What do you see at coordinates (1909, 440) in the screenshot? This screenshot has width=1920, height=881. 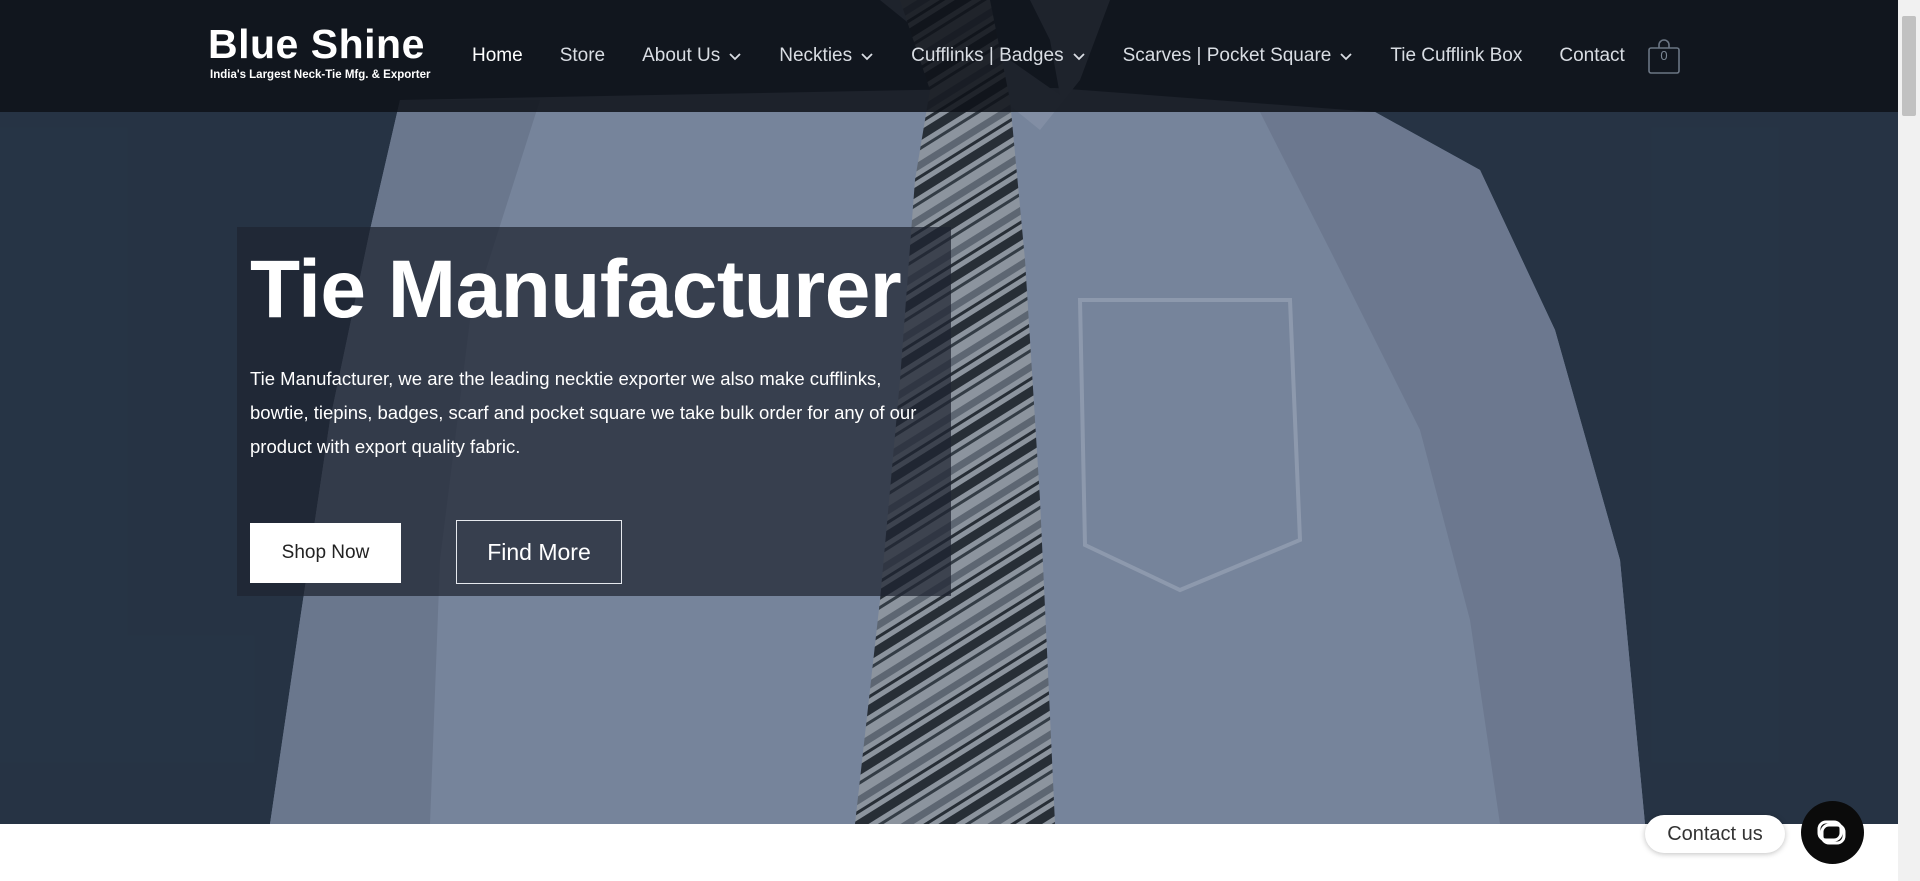 I see `page-scrollbar` at bounding box center [1909, 440].